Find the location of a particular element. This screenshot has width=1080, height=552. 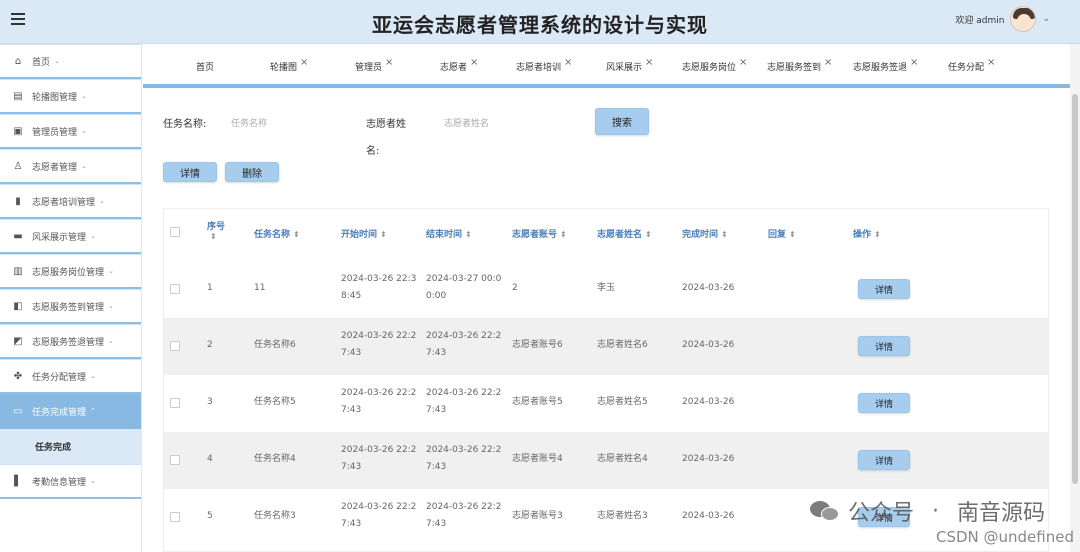

sidebar-item-training: ▮ 志愿者培训管理 ⌄ is located at coordinates (70, 201).